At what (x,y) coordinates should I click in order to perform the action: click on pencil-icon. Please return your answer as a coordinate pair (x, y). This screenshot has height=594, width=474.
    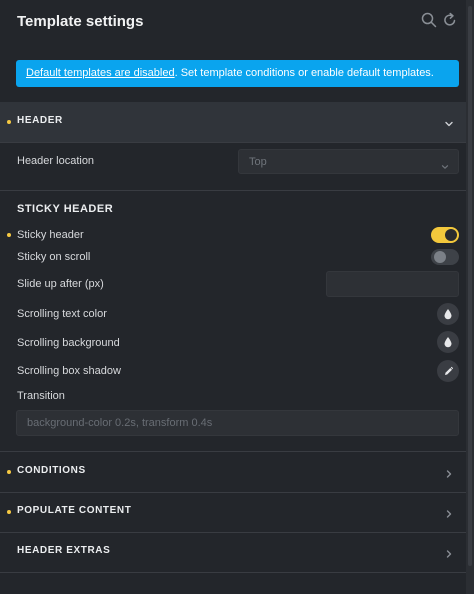
    Looking at the image, I should click on (449, 370).